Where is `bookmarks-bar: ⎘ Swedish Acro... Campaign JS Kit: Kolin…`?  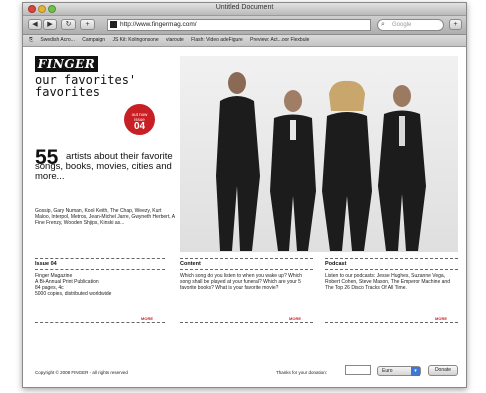
bookmarks-bar: ⎘ Swedish Acro... Campaign JS Kit: Kolin… is located at coordinates (244, 41).